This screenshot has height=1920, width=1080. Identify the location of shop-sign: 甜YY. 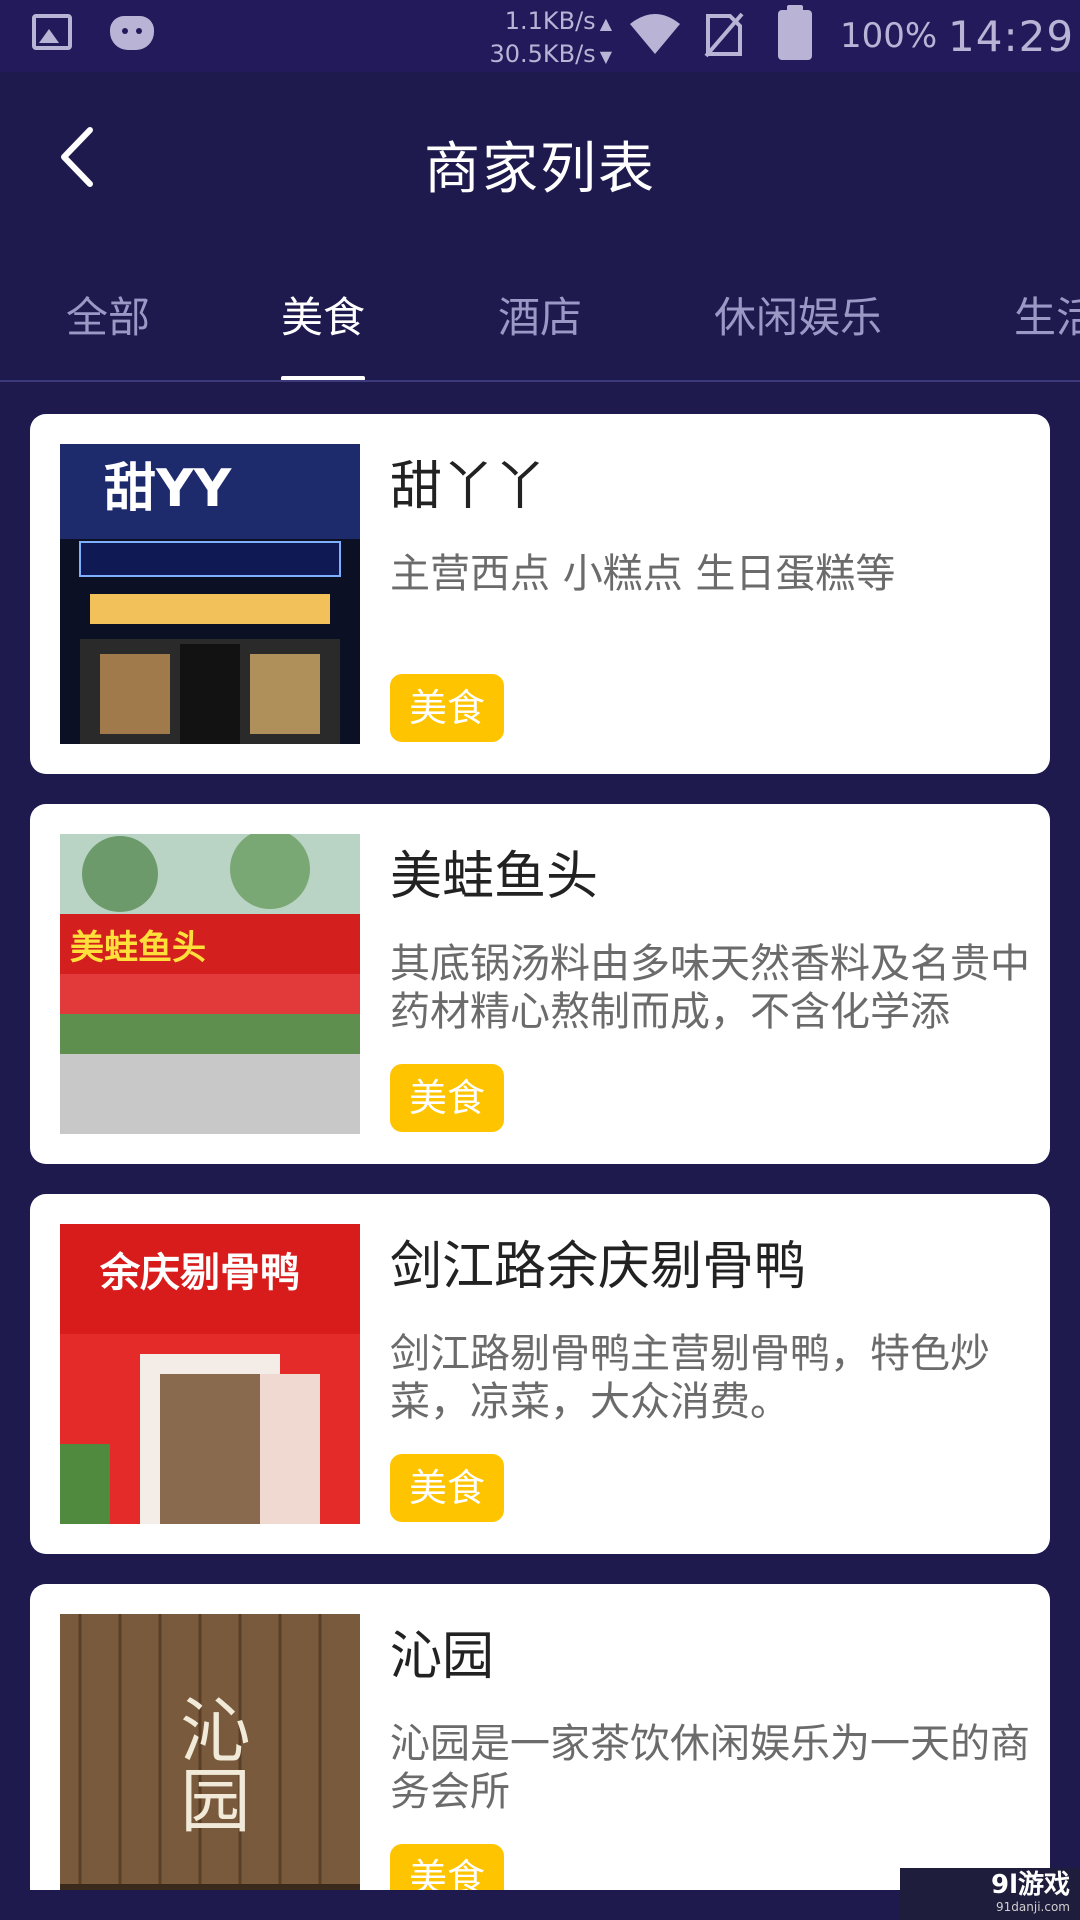
(168, 489).